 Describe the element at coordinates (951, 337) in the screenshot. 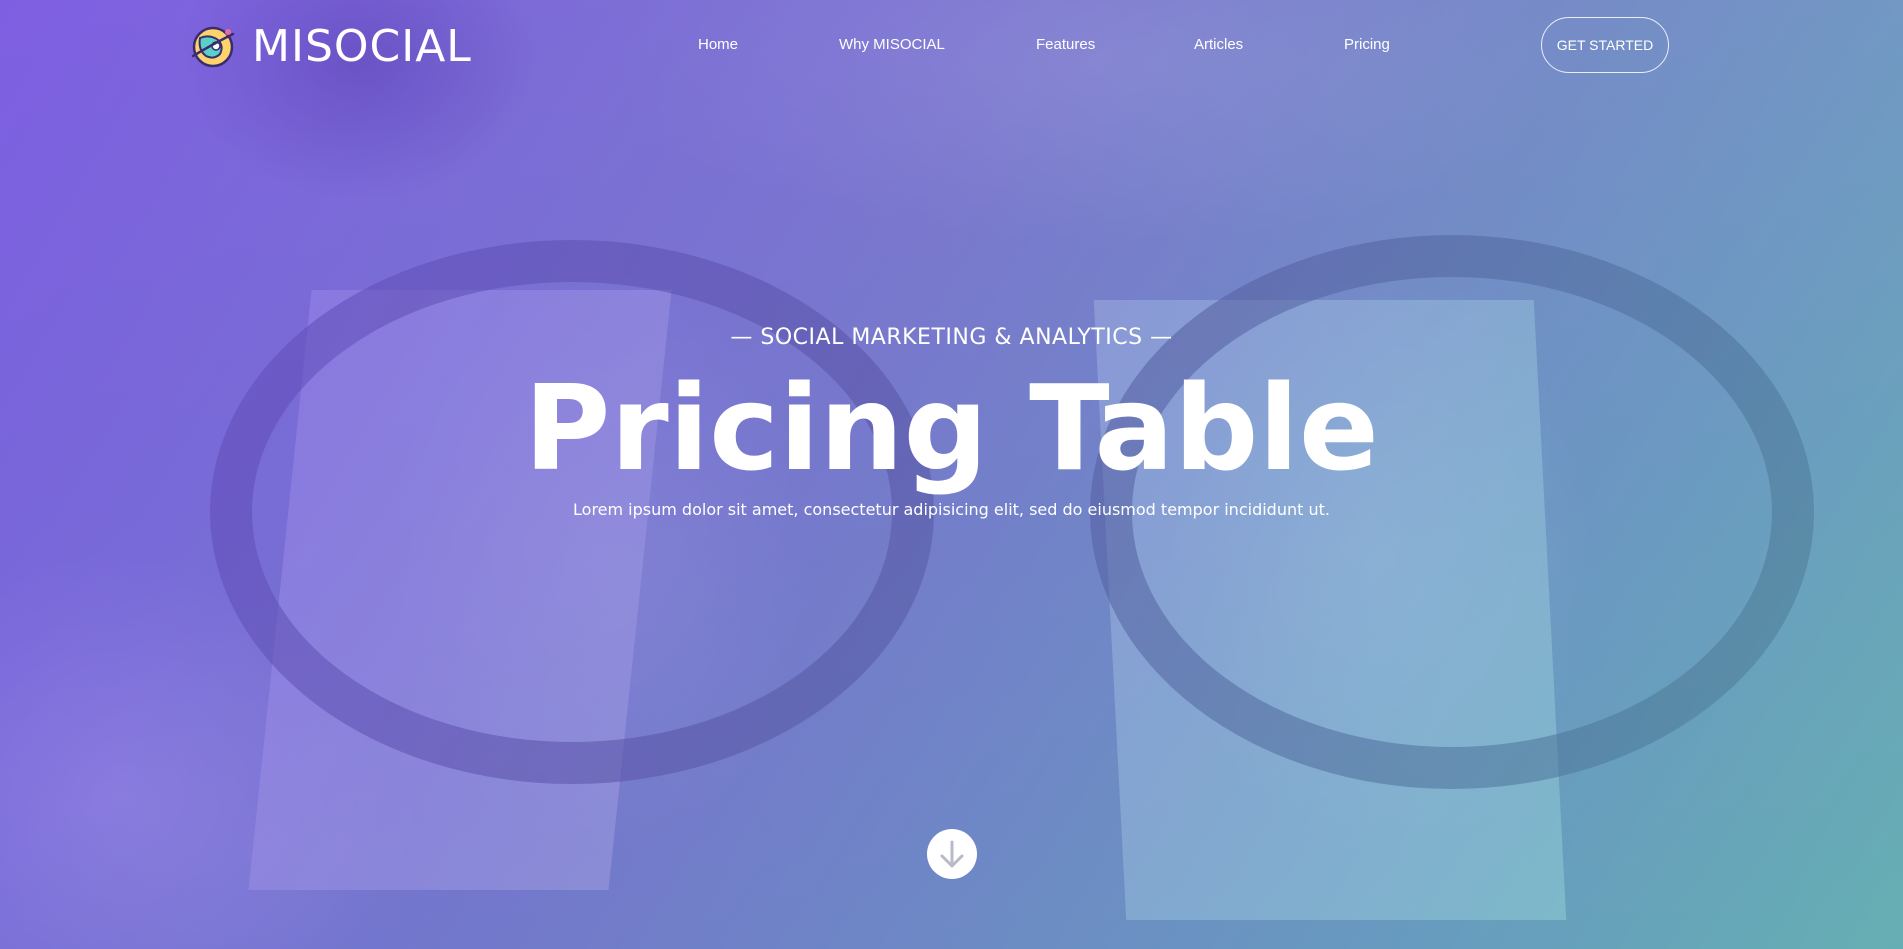

I see `hero-eyebrow: — SOCIAL MARKETING & ANALYTICS —` at that location.